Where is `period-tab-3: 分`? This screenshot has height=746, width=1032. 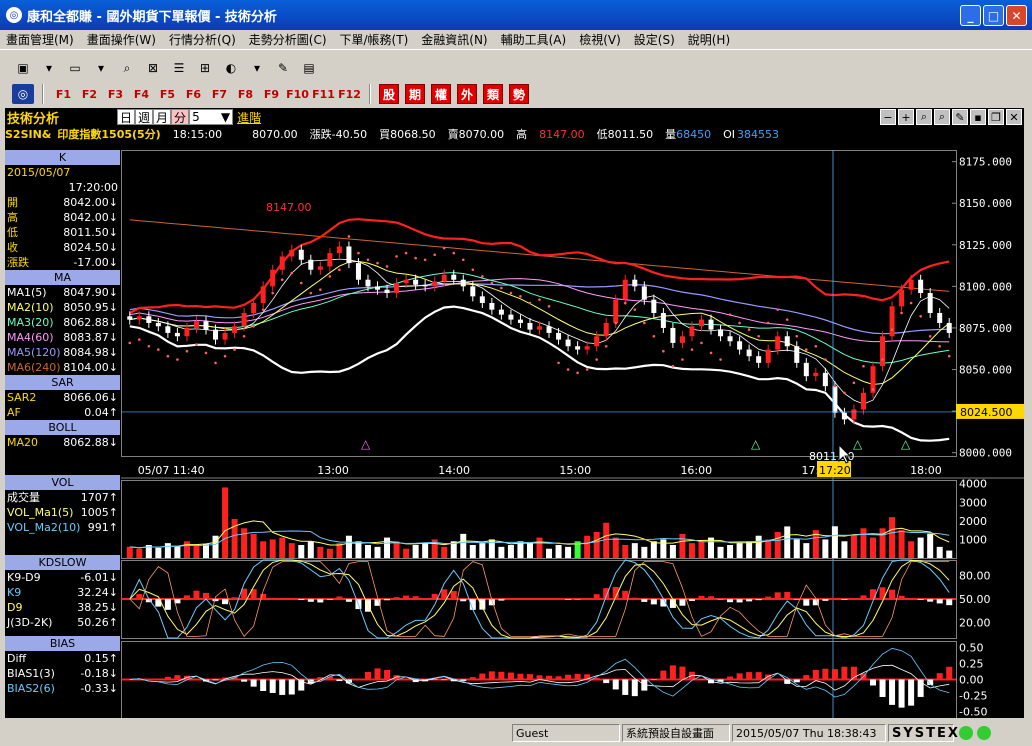 period-tab-3: 分 is located at coordinates (180, 117).